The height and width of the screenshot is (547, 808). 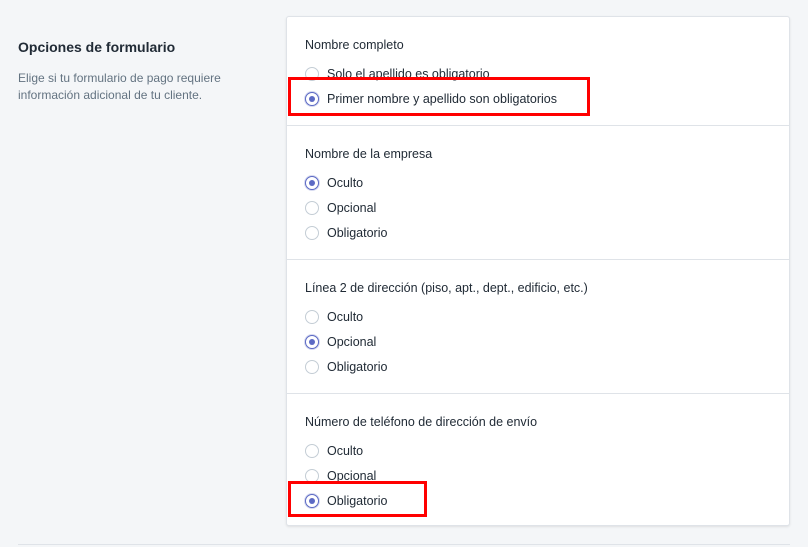 What do you see at coordinates (408, 73) in the screenshot?
I see `option-label: Solo el apellido es obligatorio` at bounding box center [408, 73].